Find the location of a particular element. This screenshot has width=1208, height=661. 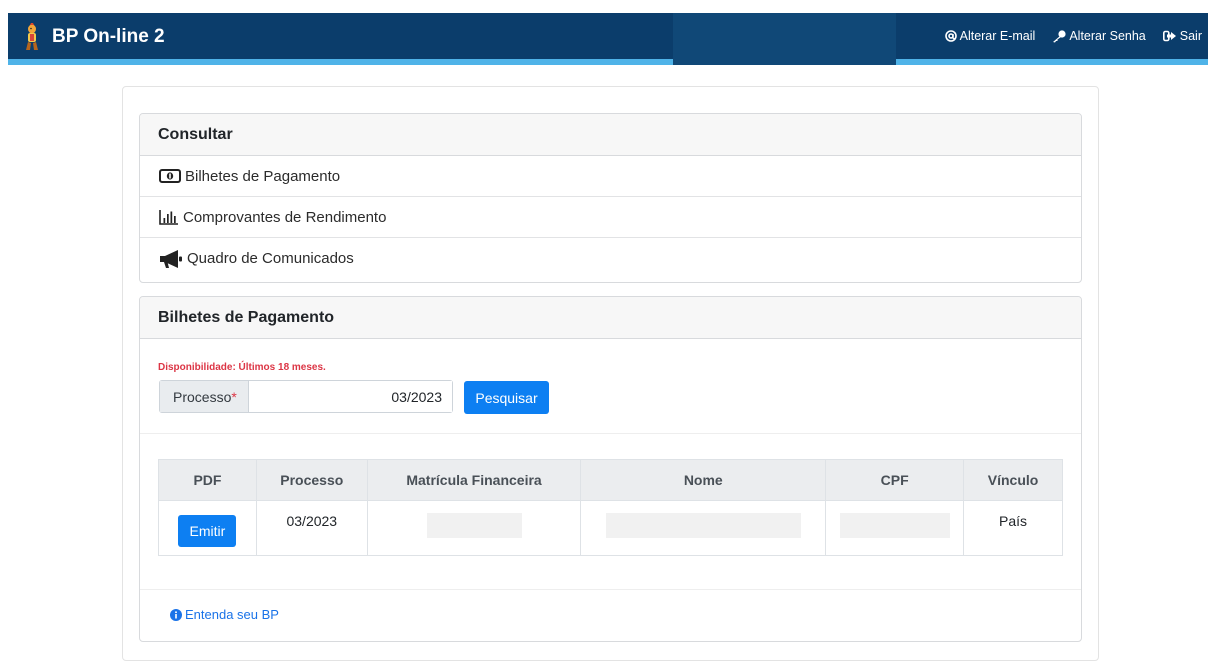

pdf-cell: Emitir is located at coordinates (207, 528).